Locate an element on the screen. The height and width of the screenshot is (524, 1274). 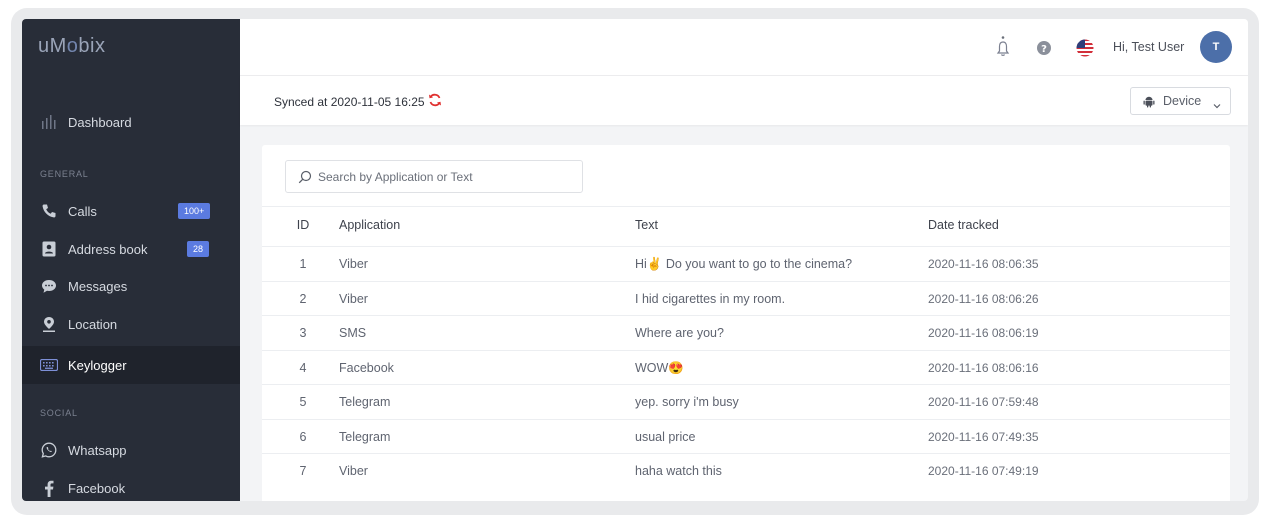
row-application: Facebook is located at coordinates (366, 367).